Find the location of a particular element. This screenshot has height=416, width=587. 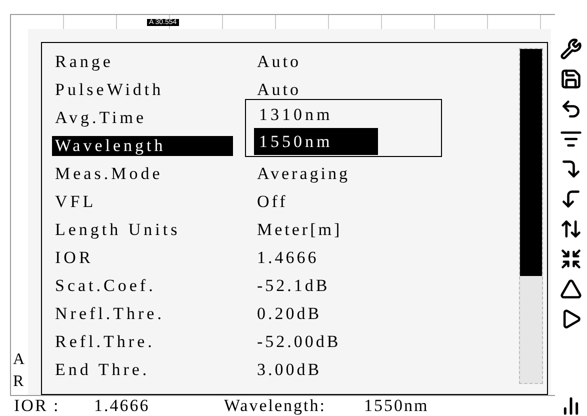

save-icon is located at coordinates (571, 79).